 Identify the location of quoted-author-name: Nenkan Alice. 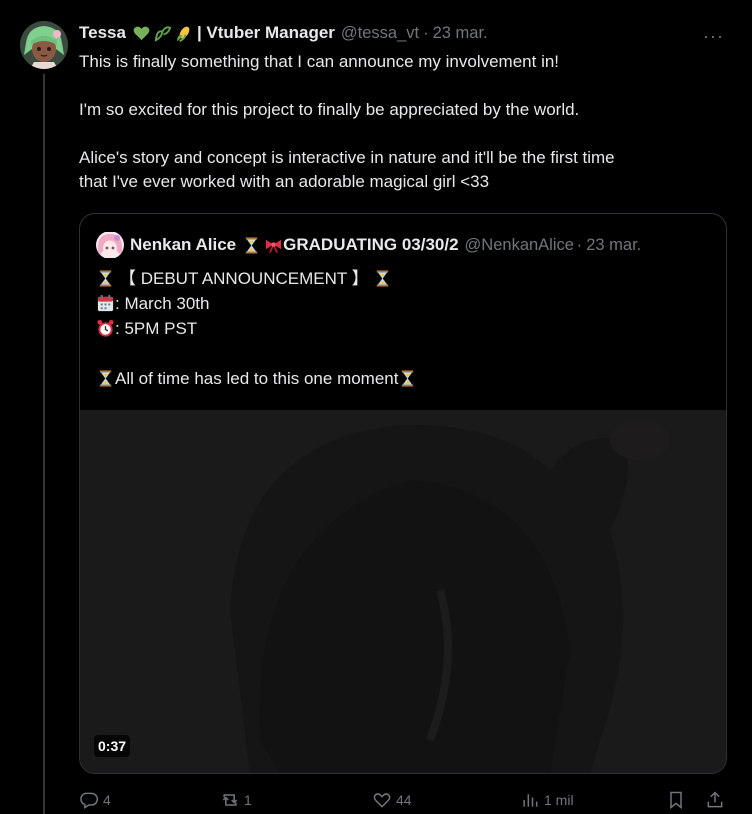
(183, 245).